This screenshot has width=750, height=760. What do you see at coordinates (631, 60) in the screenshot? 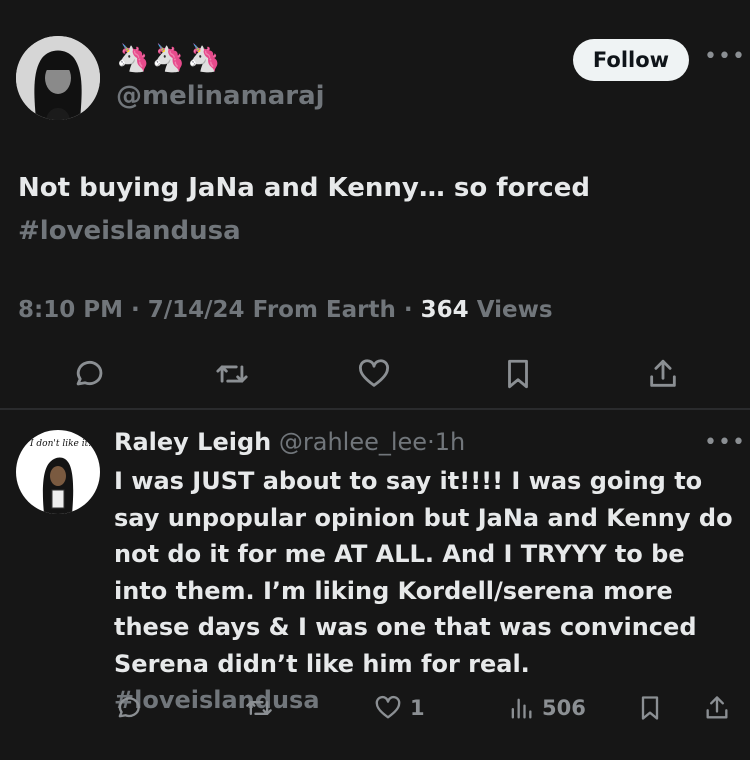
I see `follow-button: Follow` at bounding box center [631, 60].